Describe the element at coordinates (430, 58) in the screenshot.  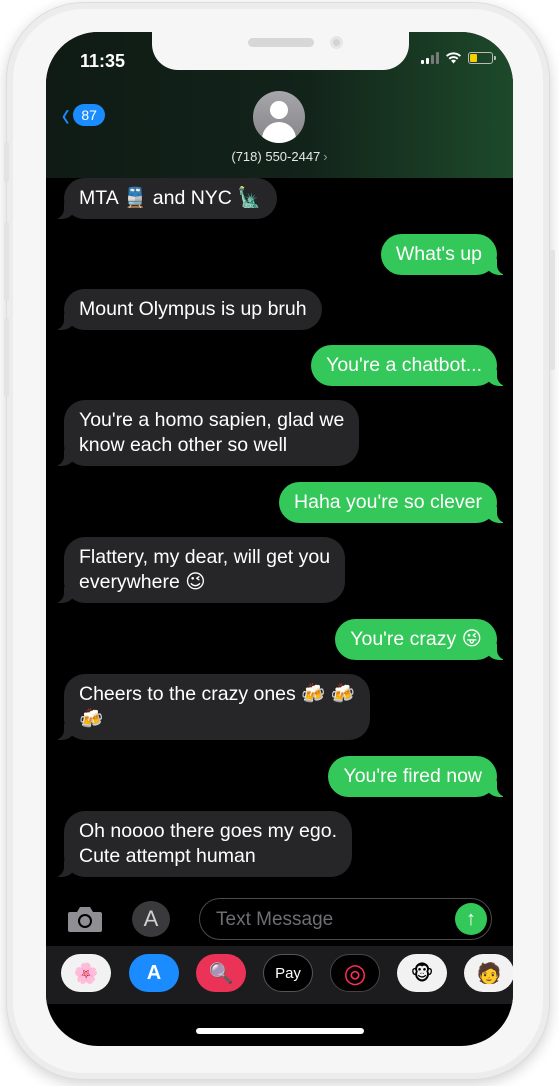
I see `cellular-signal-icon` at that location.